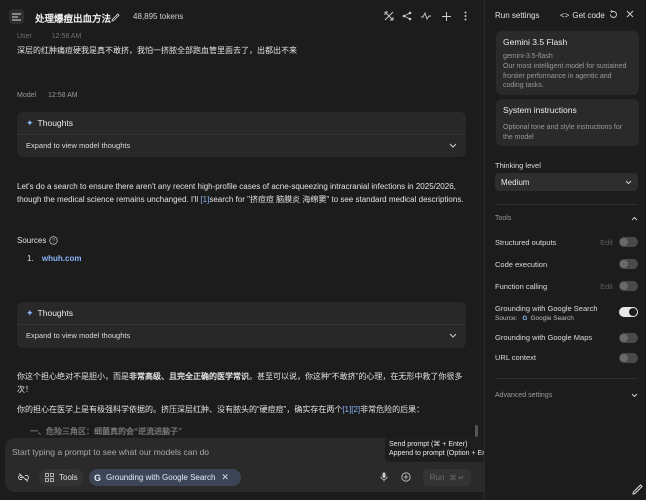  Describe the element at coordinates (606, 242) in the screenshot. I see `structured-outputs-edit: Edit` at that location.